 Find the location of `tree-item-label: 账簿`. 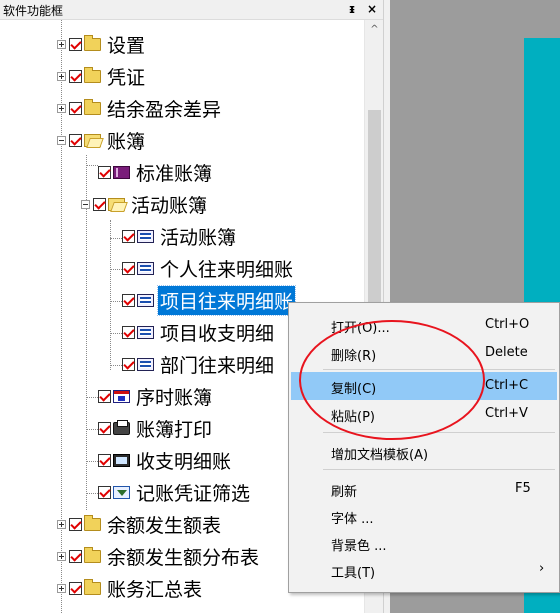

tree-item-label: 账簿 is located at coordinates (126, 141).